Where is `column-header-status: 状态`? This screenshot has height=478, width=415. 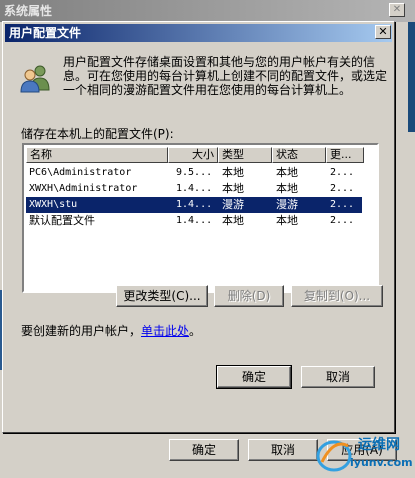
column-header-status: 状态 is located at coordinates (299, 155).